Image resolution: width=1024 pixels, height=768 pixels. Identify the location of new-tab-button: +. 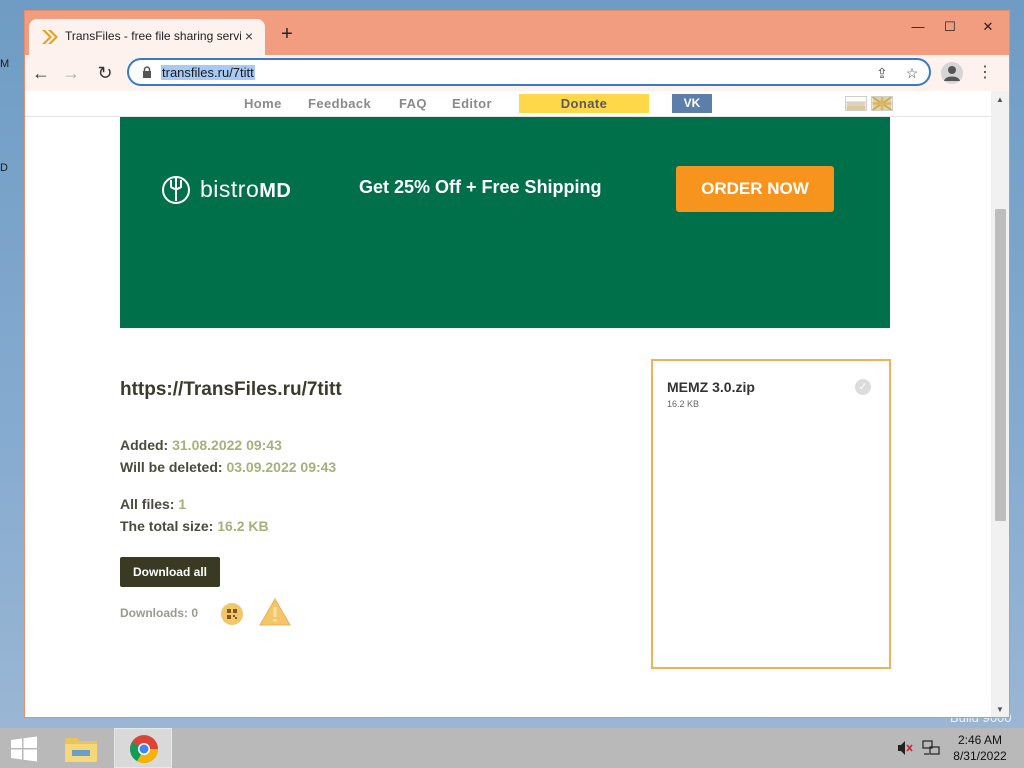
(287, 34).